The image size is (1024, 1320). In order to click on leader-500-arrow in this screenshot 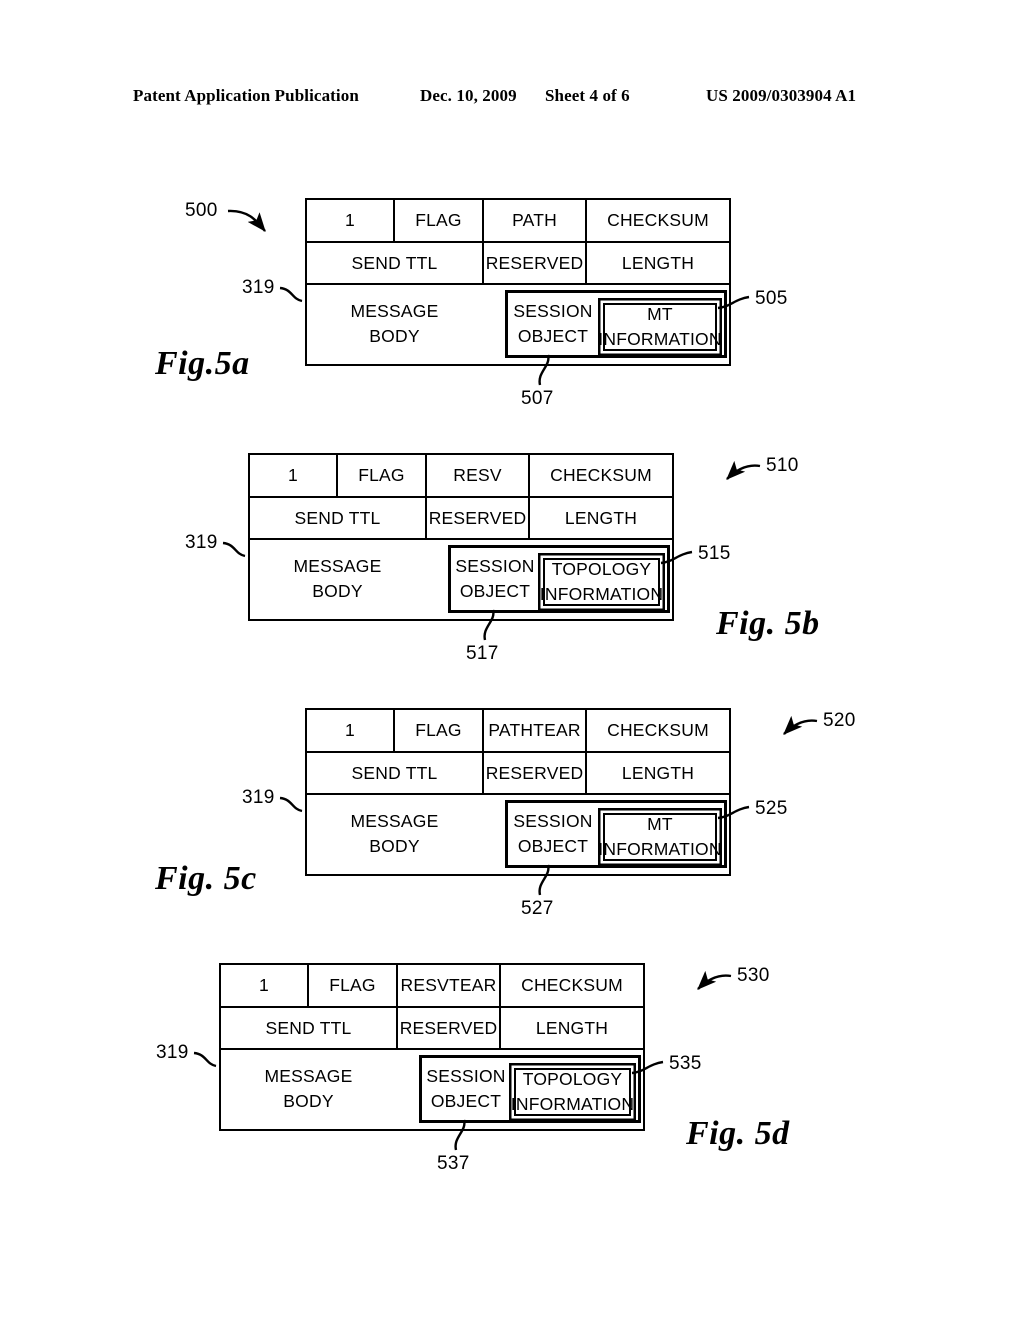, I will do `click(246, 220)`.